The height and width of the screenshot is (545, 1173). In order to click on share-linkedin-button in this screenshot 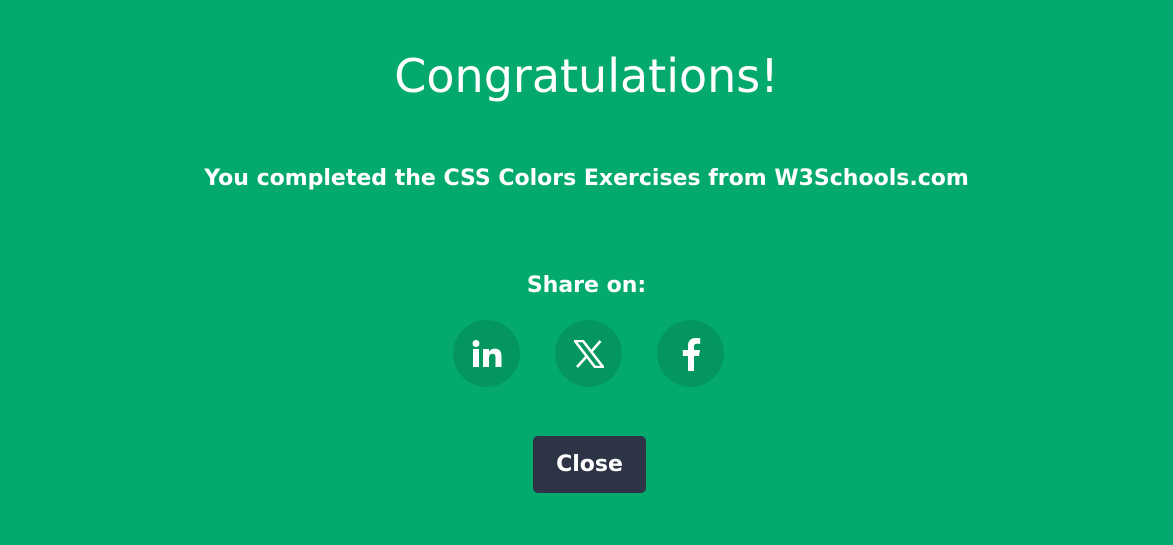, I will do `click(486, 353)`.